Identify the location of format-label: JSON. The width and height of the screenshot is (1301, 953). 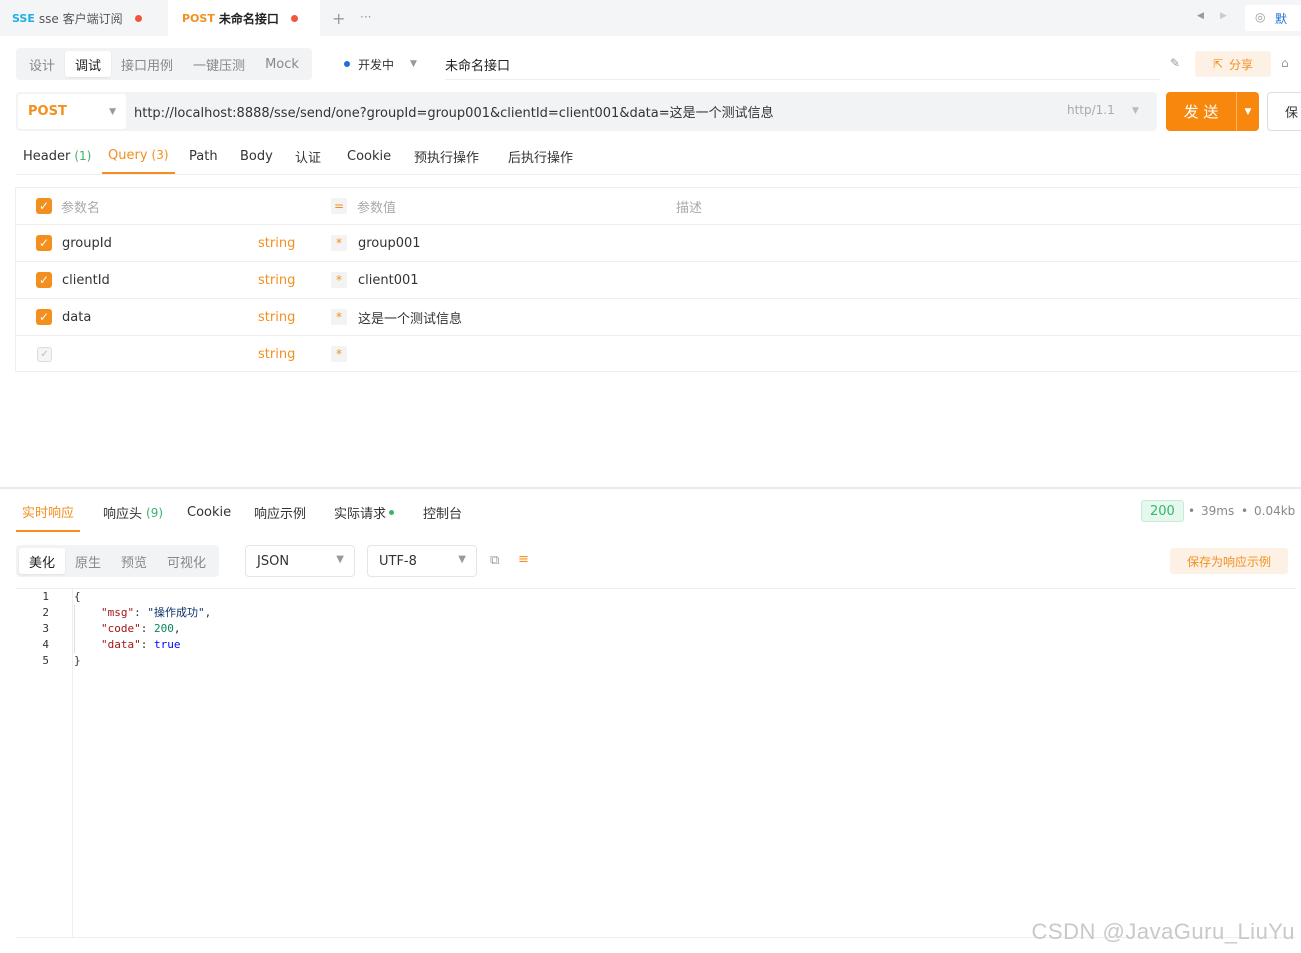
(273, 561).